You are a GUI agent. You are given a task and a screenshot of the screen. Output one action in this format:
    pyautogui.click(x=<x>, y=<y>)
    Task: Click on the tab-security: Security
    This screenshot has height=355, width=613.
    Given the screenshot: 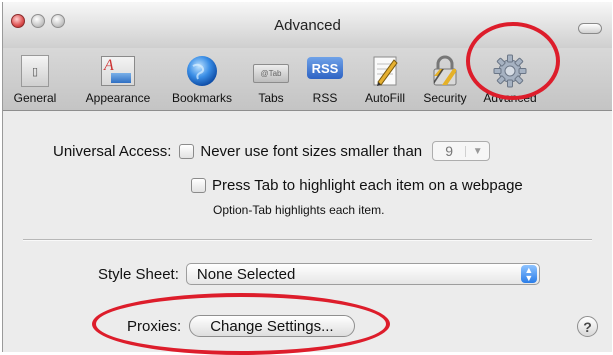 What is the action you would take?
    pyautogui.click(x=445, y=79)
    